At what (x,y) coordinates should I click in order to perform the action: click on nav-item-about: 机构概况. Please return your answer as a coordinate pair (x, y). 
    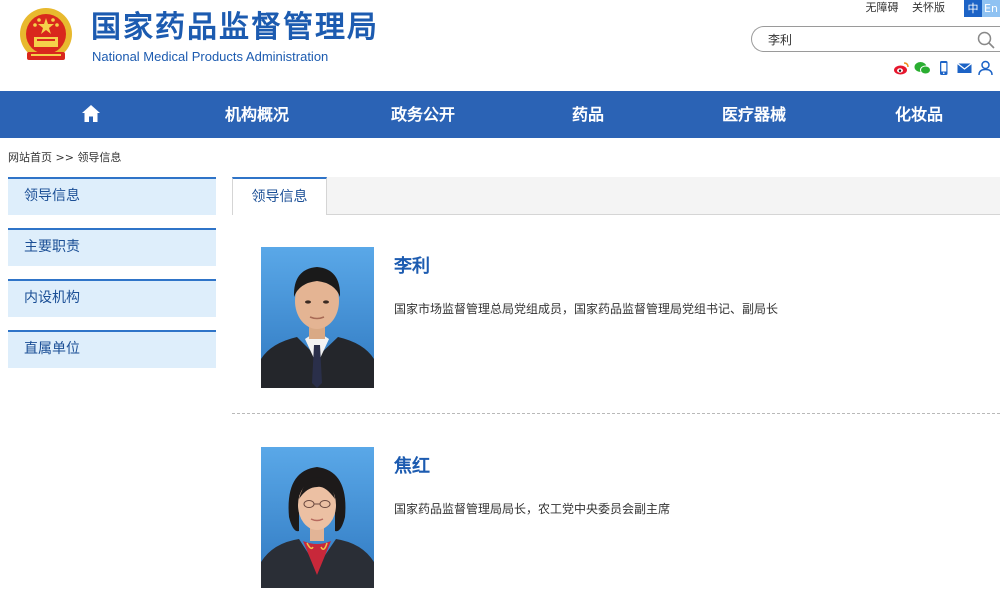
    Looking at the image, I should click on (257, 114).